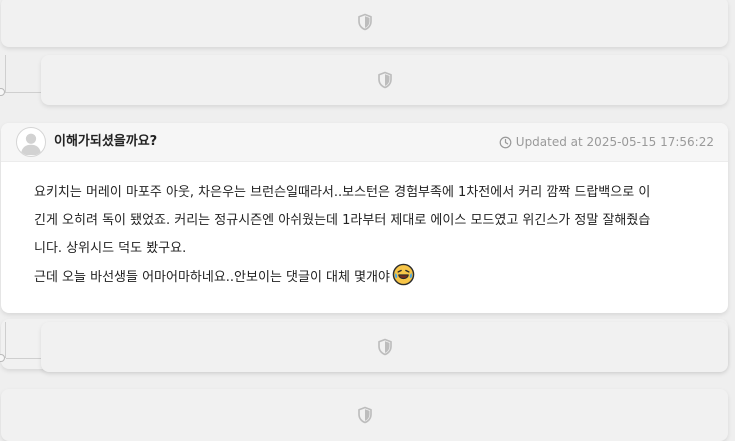 The width and height of the screenshot is (735, 441). Describe the element at coordinates (368, 277) in the screenshot. I see `comment-text-line-last: 근데 오늘 바선생들 어마어마하네요..안보이는 댓글이 대체 몇개야` at that location.